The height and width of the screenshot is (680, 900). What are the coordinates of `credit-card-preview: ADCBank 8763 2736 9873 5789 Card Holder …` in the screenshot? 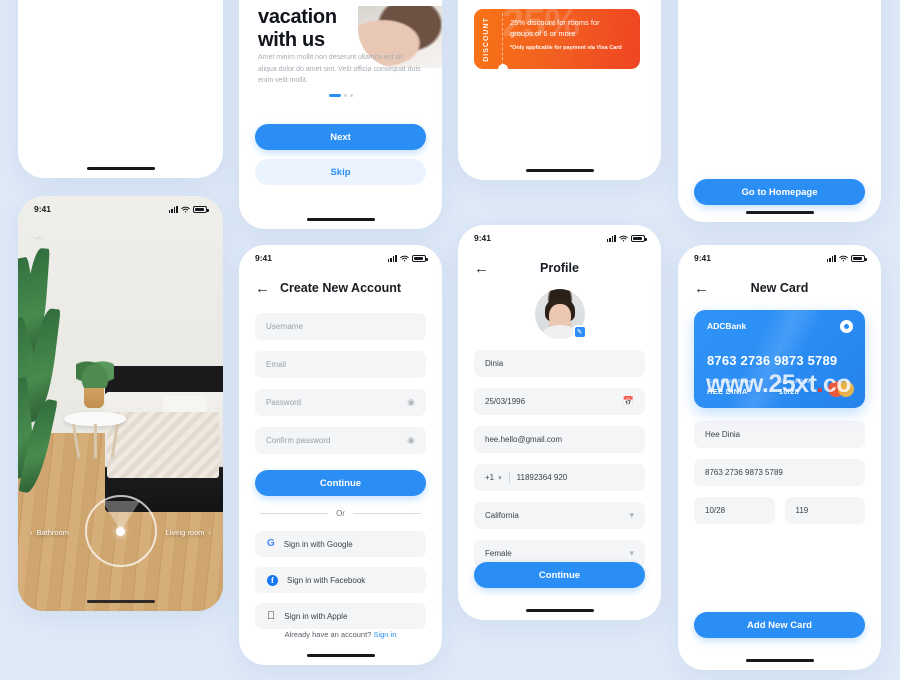 It's located at (779, 359).